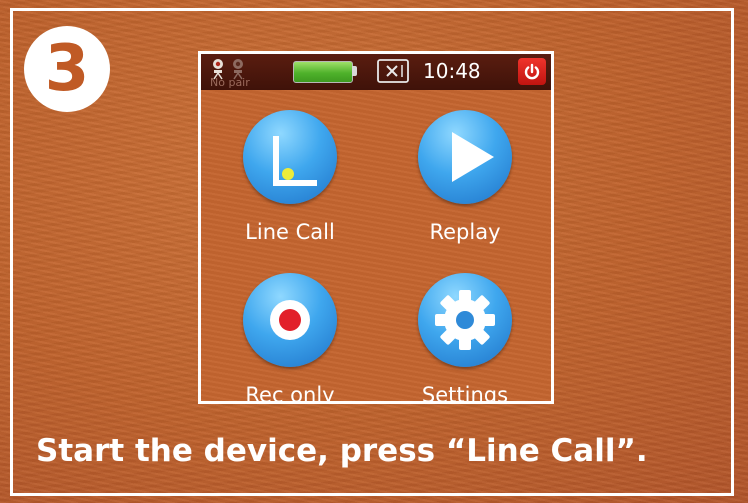  What do you see at coordinates (465, 232) in the screenshot?
I see `replay-label: Replay` at bounding box center [465, 232].